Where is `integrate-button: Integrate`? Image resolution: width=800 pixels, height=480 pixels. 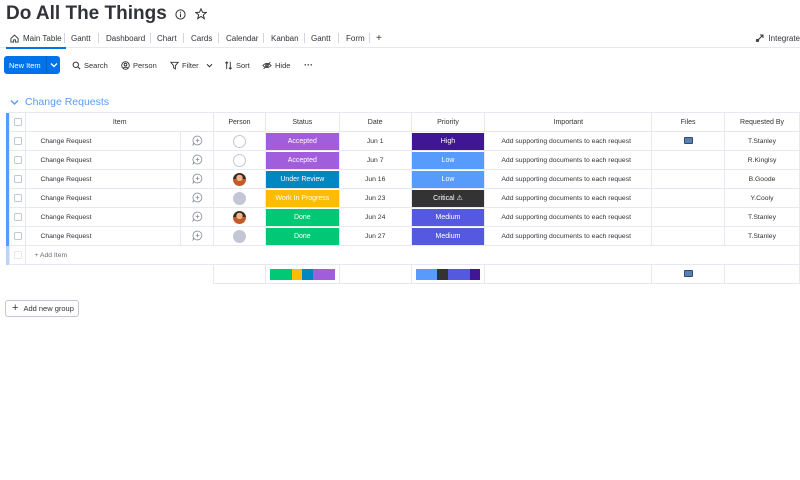 integrate-button: Integrate is located at coordinates (777, 38).